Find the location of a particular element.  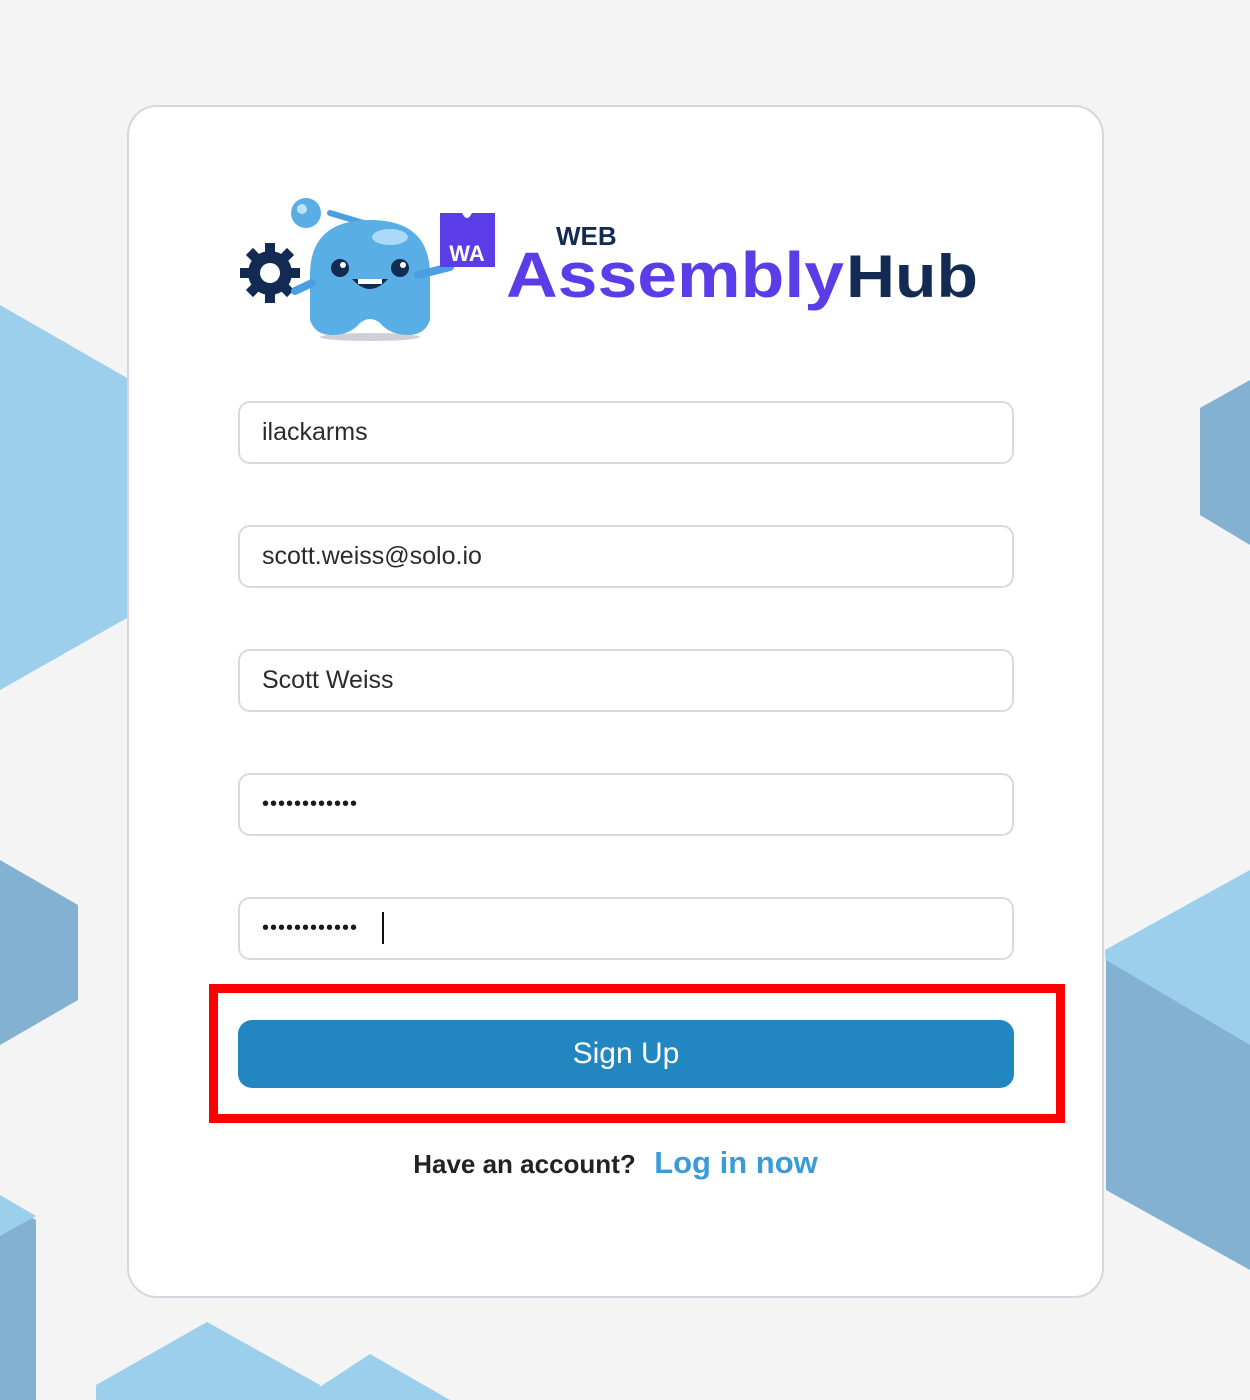

svg-text: WA is located at coordinates (467, 253).